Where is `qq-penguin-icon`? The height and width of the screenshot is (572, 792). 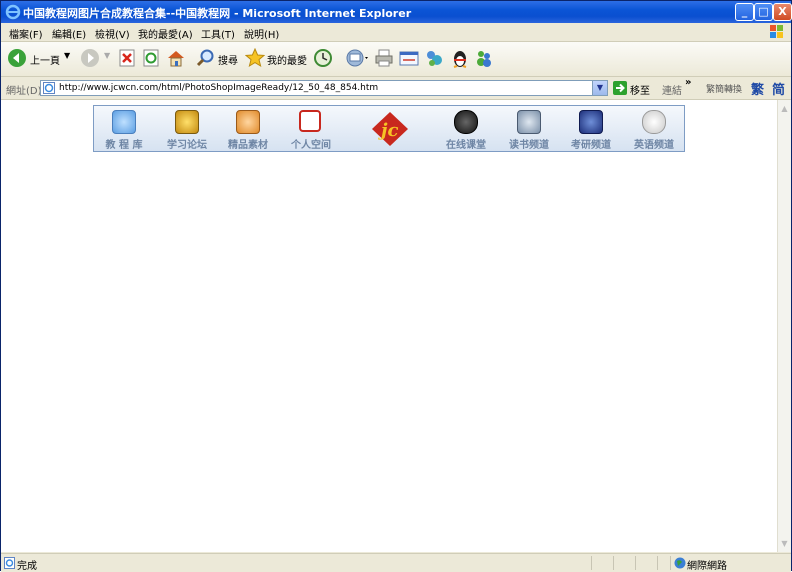
qq-penguin-icon is located at coordinates (460, 59).